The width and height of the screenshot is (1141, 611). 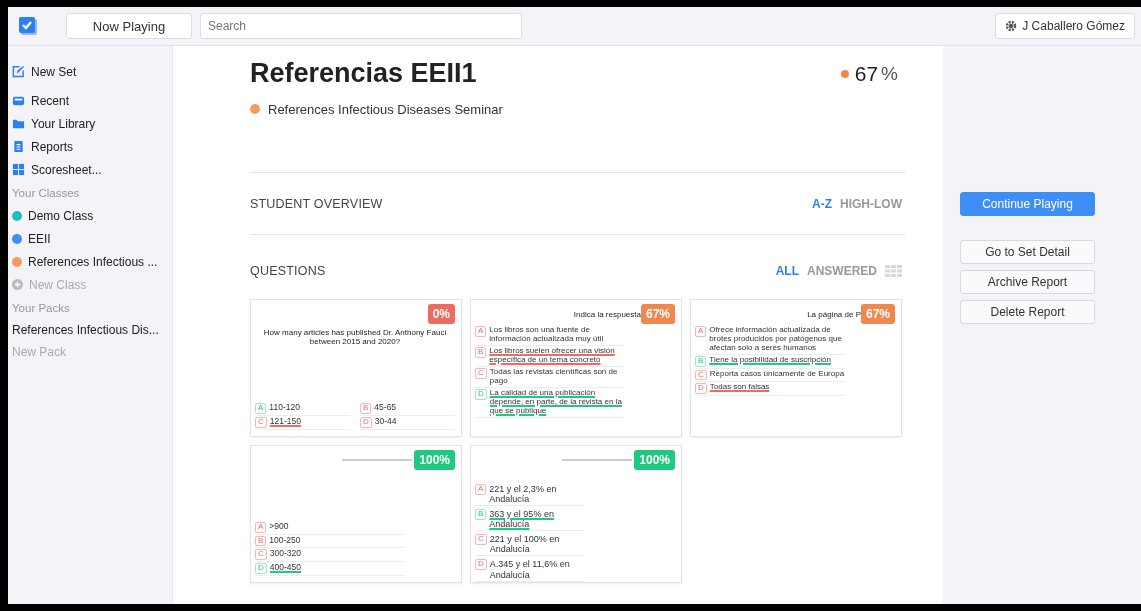 I want to click on option-text: >900, so click(x=279, y=526).